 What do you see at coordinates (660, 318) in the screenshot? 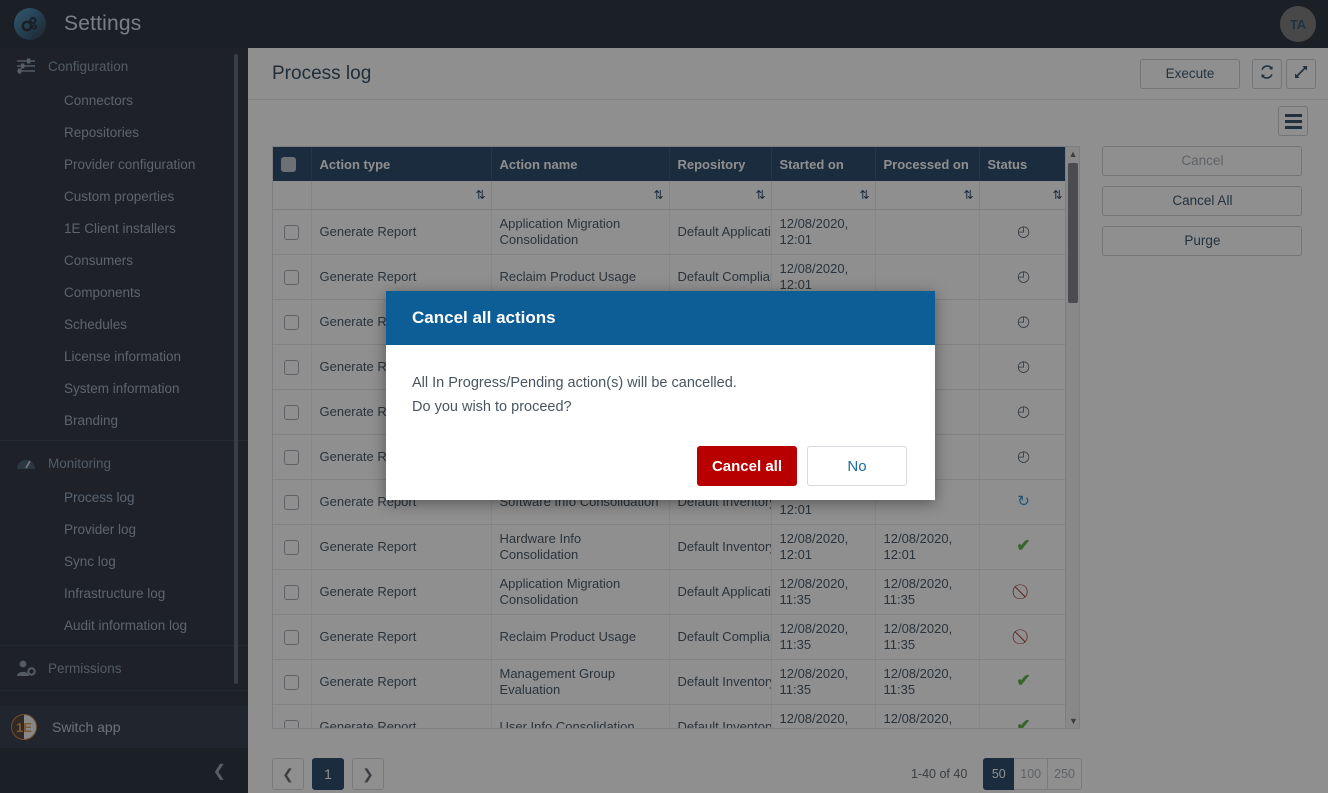
I see `dialog-title: Cancel all actions` at bounding box center [660, 318].